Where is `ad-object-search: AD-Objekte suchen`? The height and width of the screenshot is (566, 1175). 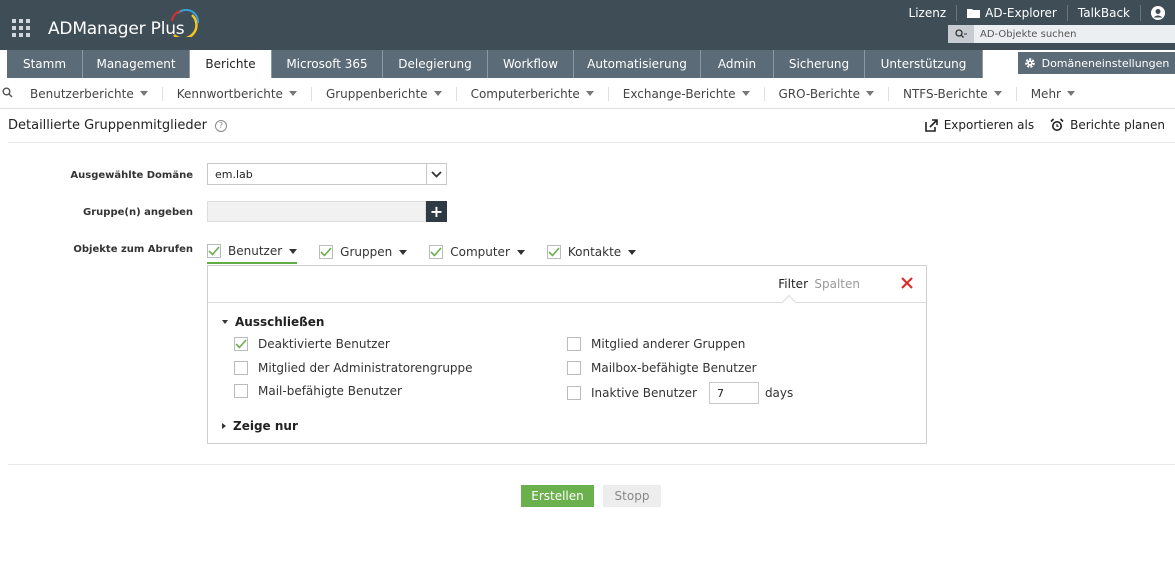 ad-object-search: AD-Objekte suchen is located at coordinates (1061, 34).